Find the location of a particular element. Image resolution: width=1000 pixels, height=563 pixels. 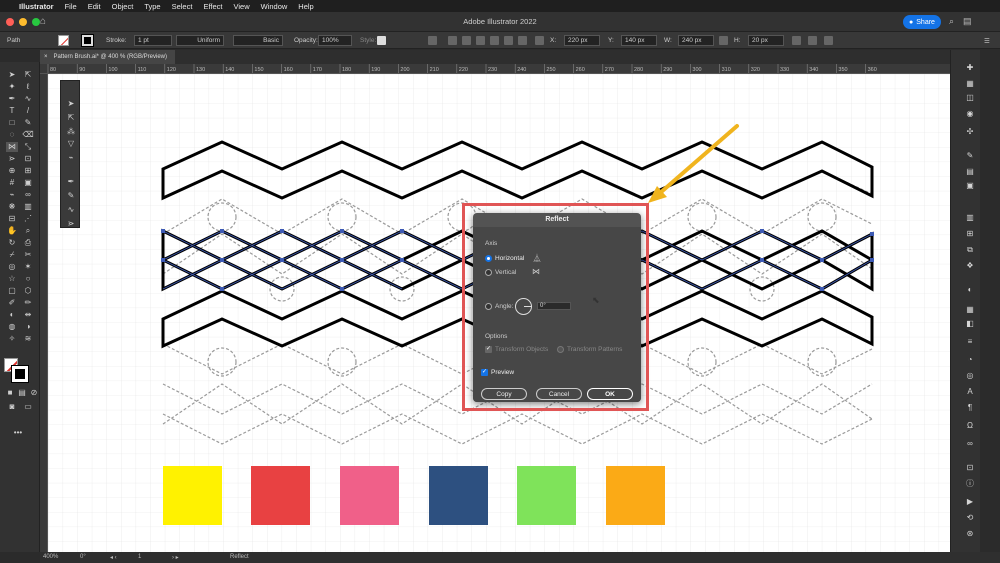

appearance-panel-icon: ◎ is located at coordinates (970, 376).